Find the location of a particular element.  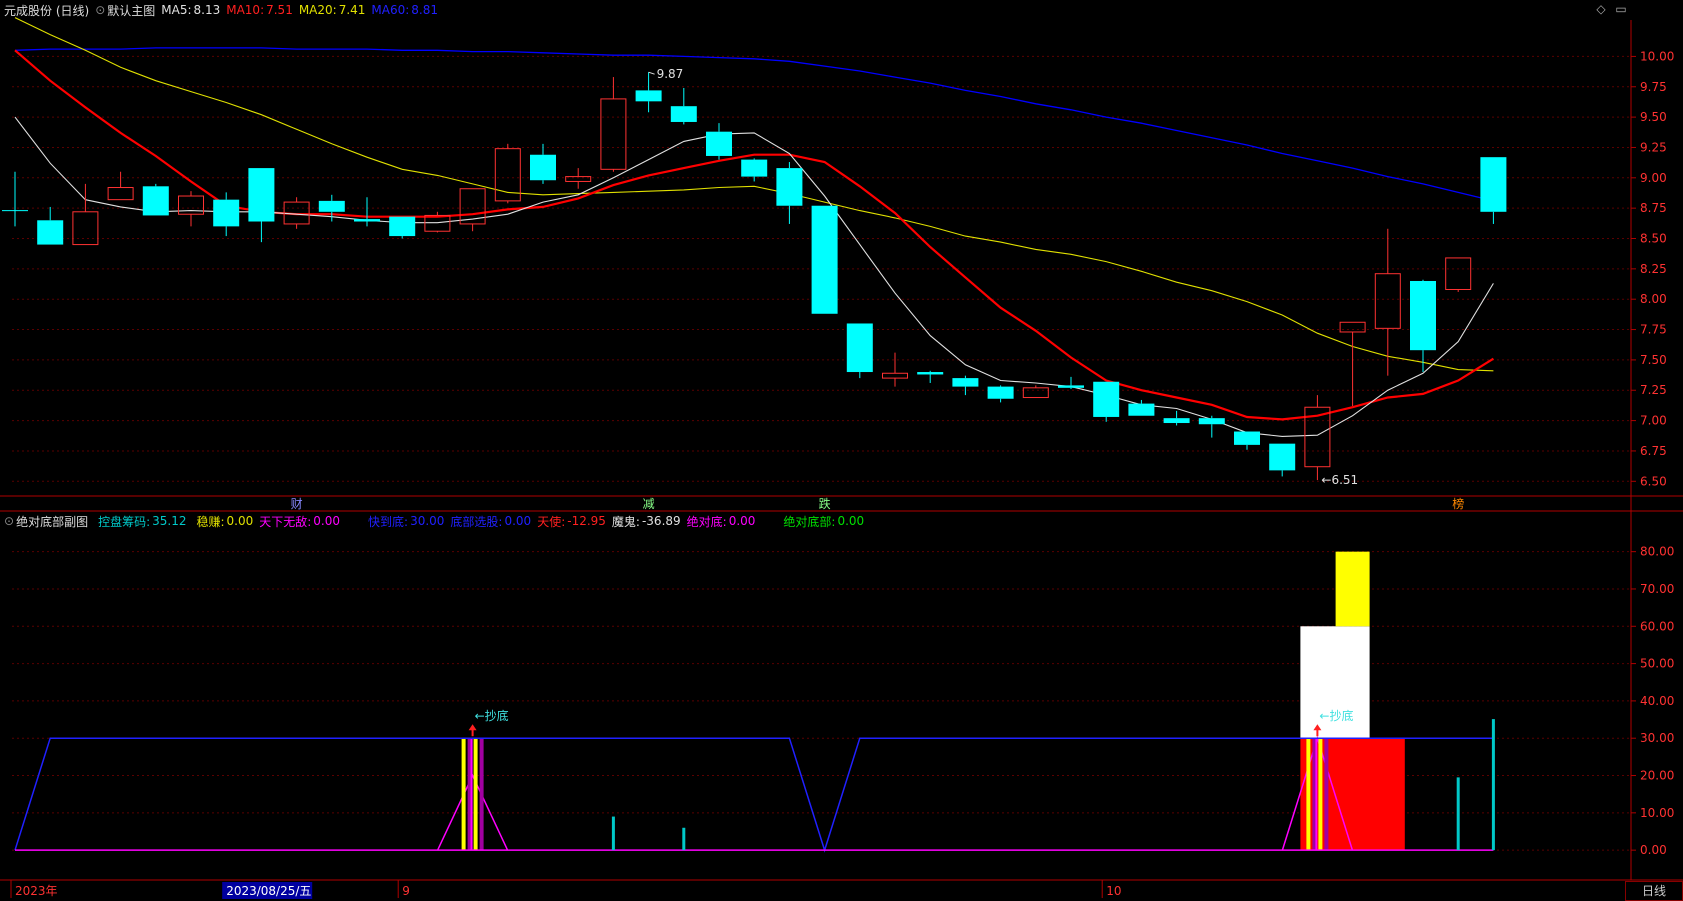

main-y-tick-label: 9.50 is located at coordinates (1653, 117).